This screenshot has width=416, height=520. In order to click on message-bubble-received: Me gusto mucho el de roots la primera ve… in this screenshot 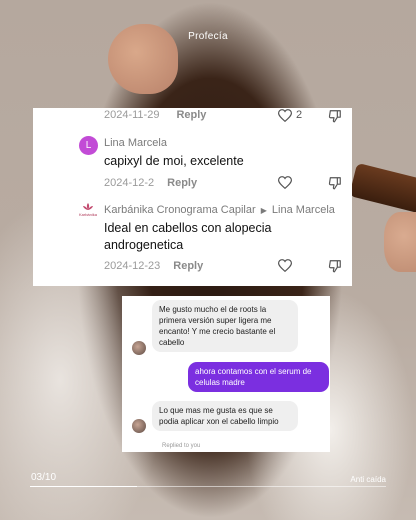, I will do `click(225, 326)`.